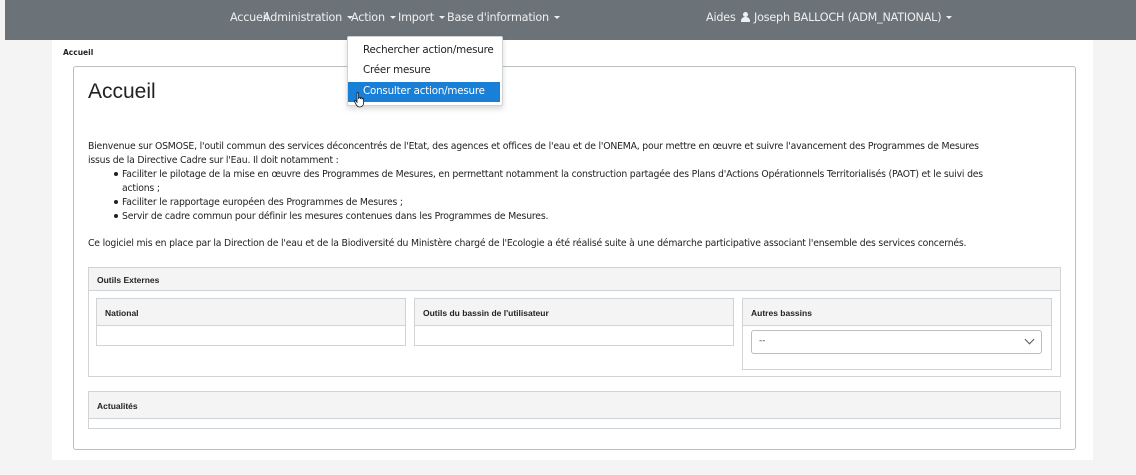 The image size is (1136, 475). Describe the element at coordinates (122, 313) in the screenshot. I see `national-title: National` at that location.